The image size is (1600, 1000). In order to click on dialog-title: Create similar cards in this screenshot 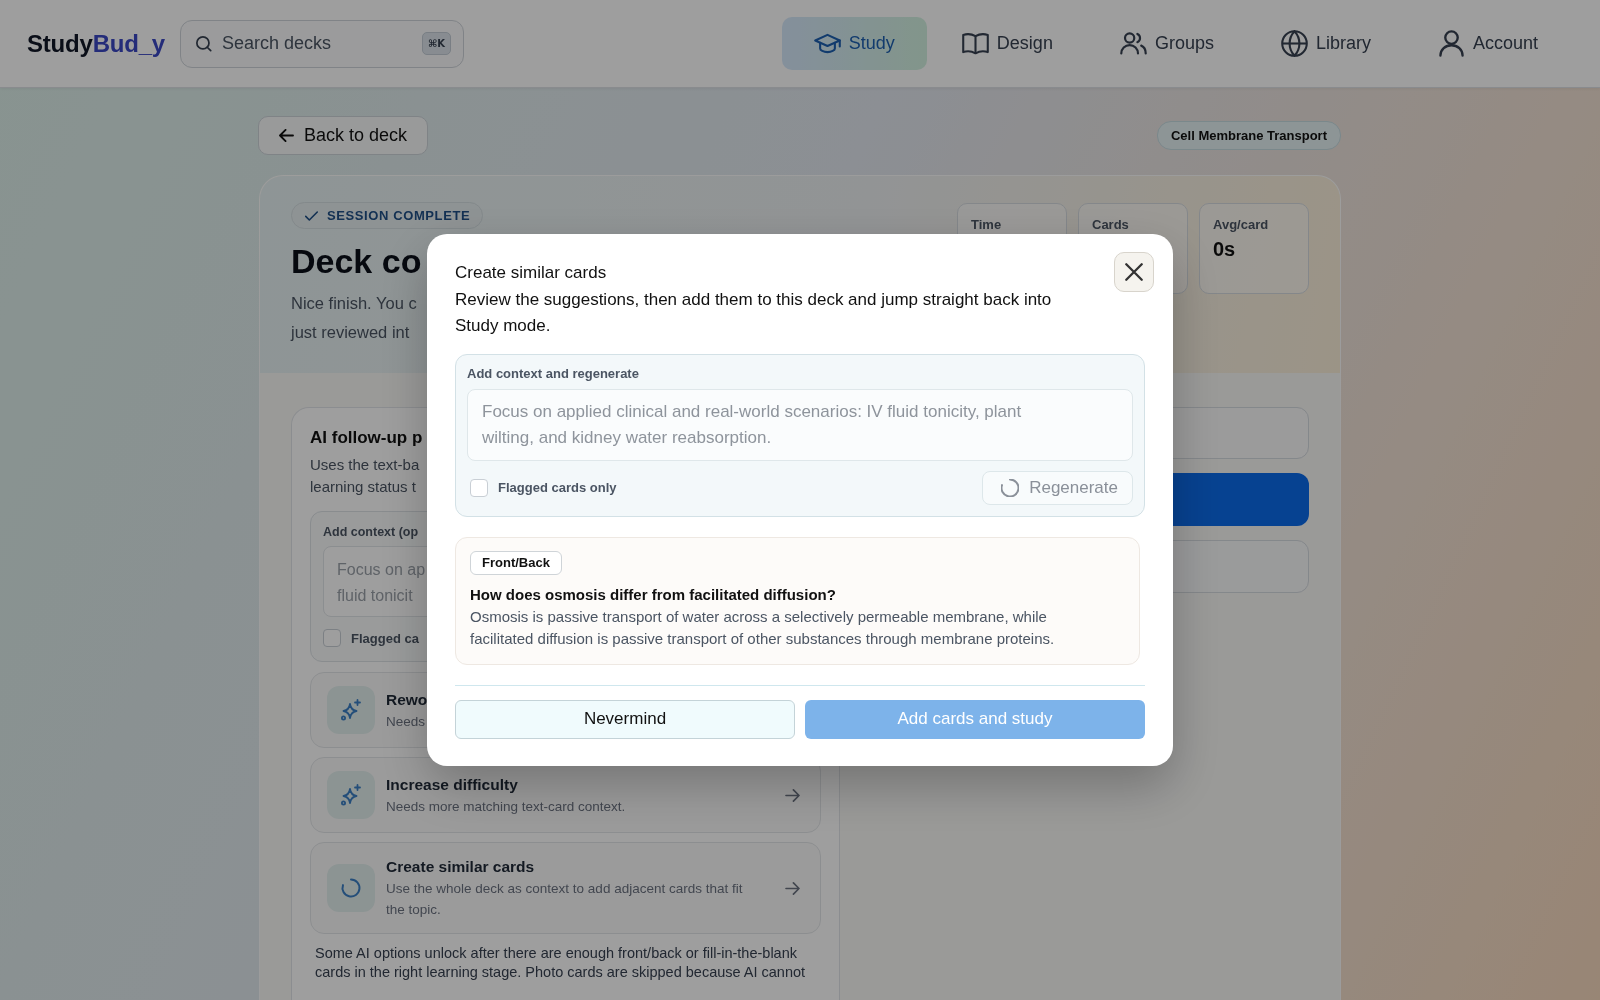, I will do `click(531, 273)`.